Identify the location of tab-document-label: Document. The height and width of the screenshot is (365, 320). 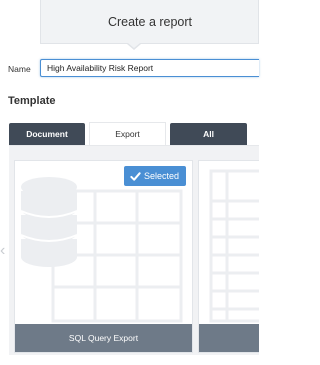
(47, 134).